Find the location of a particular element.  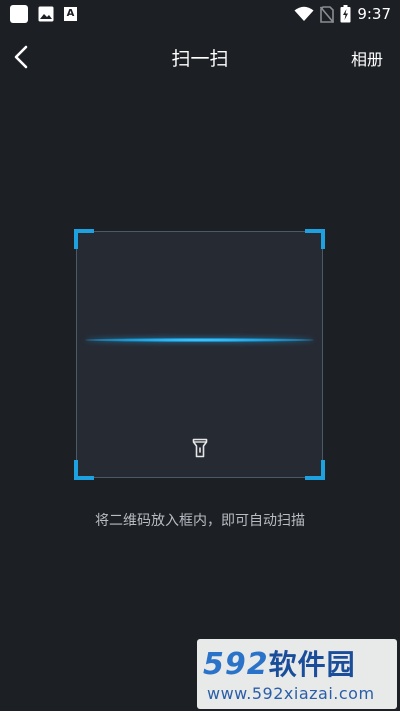

scan-hint: 将二维码放入框内，即可自动扫描 is located at coordinates (200, 521).